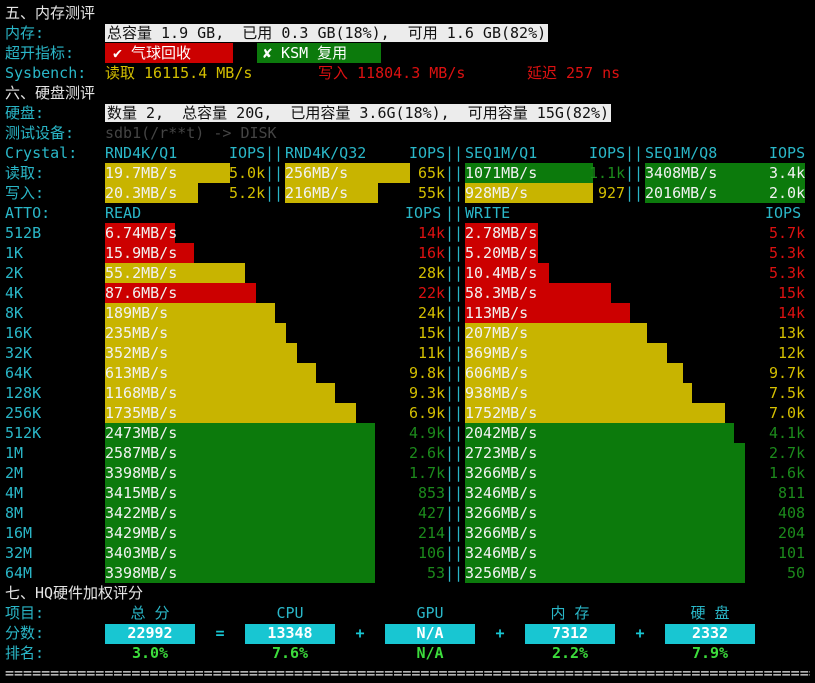  Describe the element at coordinates (792, 333) in the screenshot. I see `atto-write-iops: 13k` at that location.